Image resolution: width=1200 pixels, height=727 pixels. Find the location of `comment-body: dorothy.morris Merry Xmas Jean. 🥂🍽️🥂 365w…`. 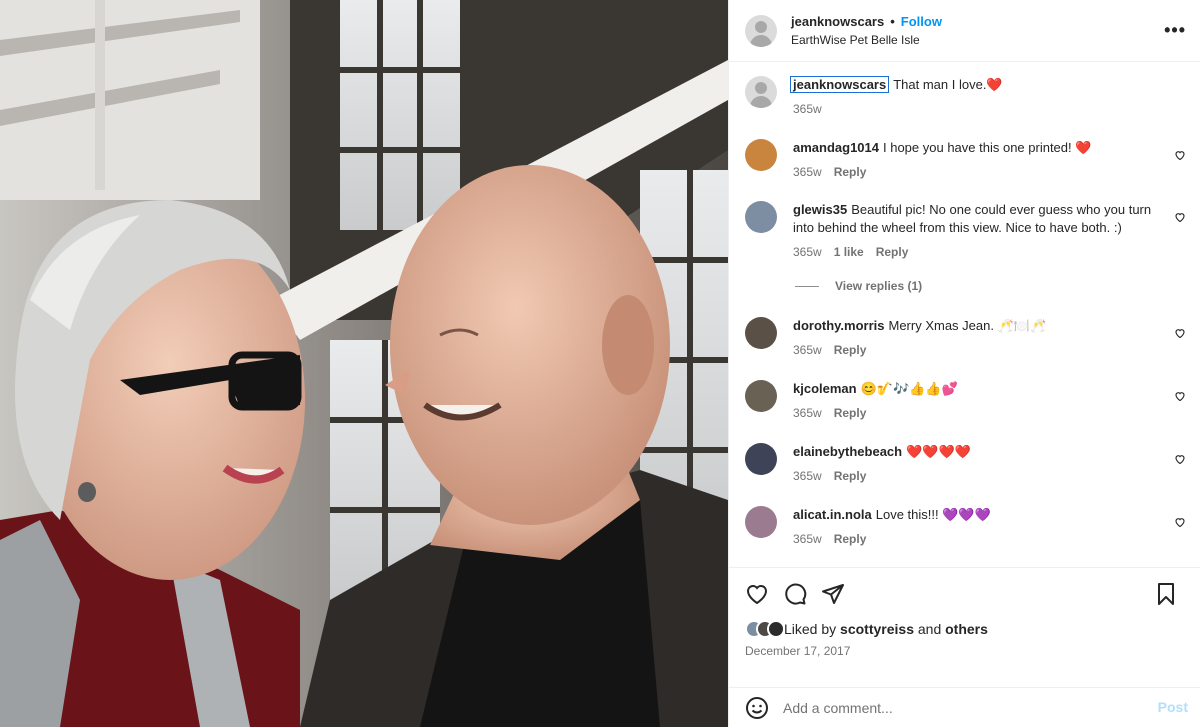

comment-body: dorothy.morris Merry Xmas Jean. 🥂🍽️🥂 365w… is located at coordinates (981, 338).